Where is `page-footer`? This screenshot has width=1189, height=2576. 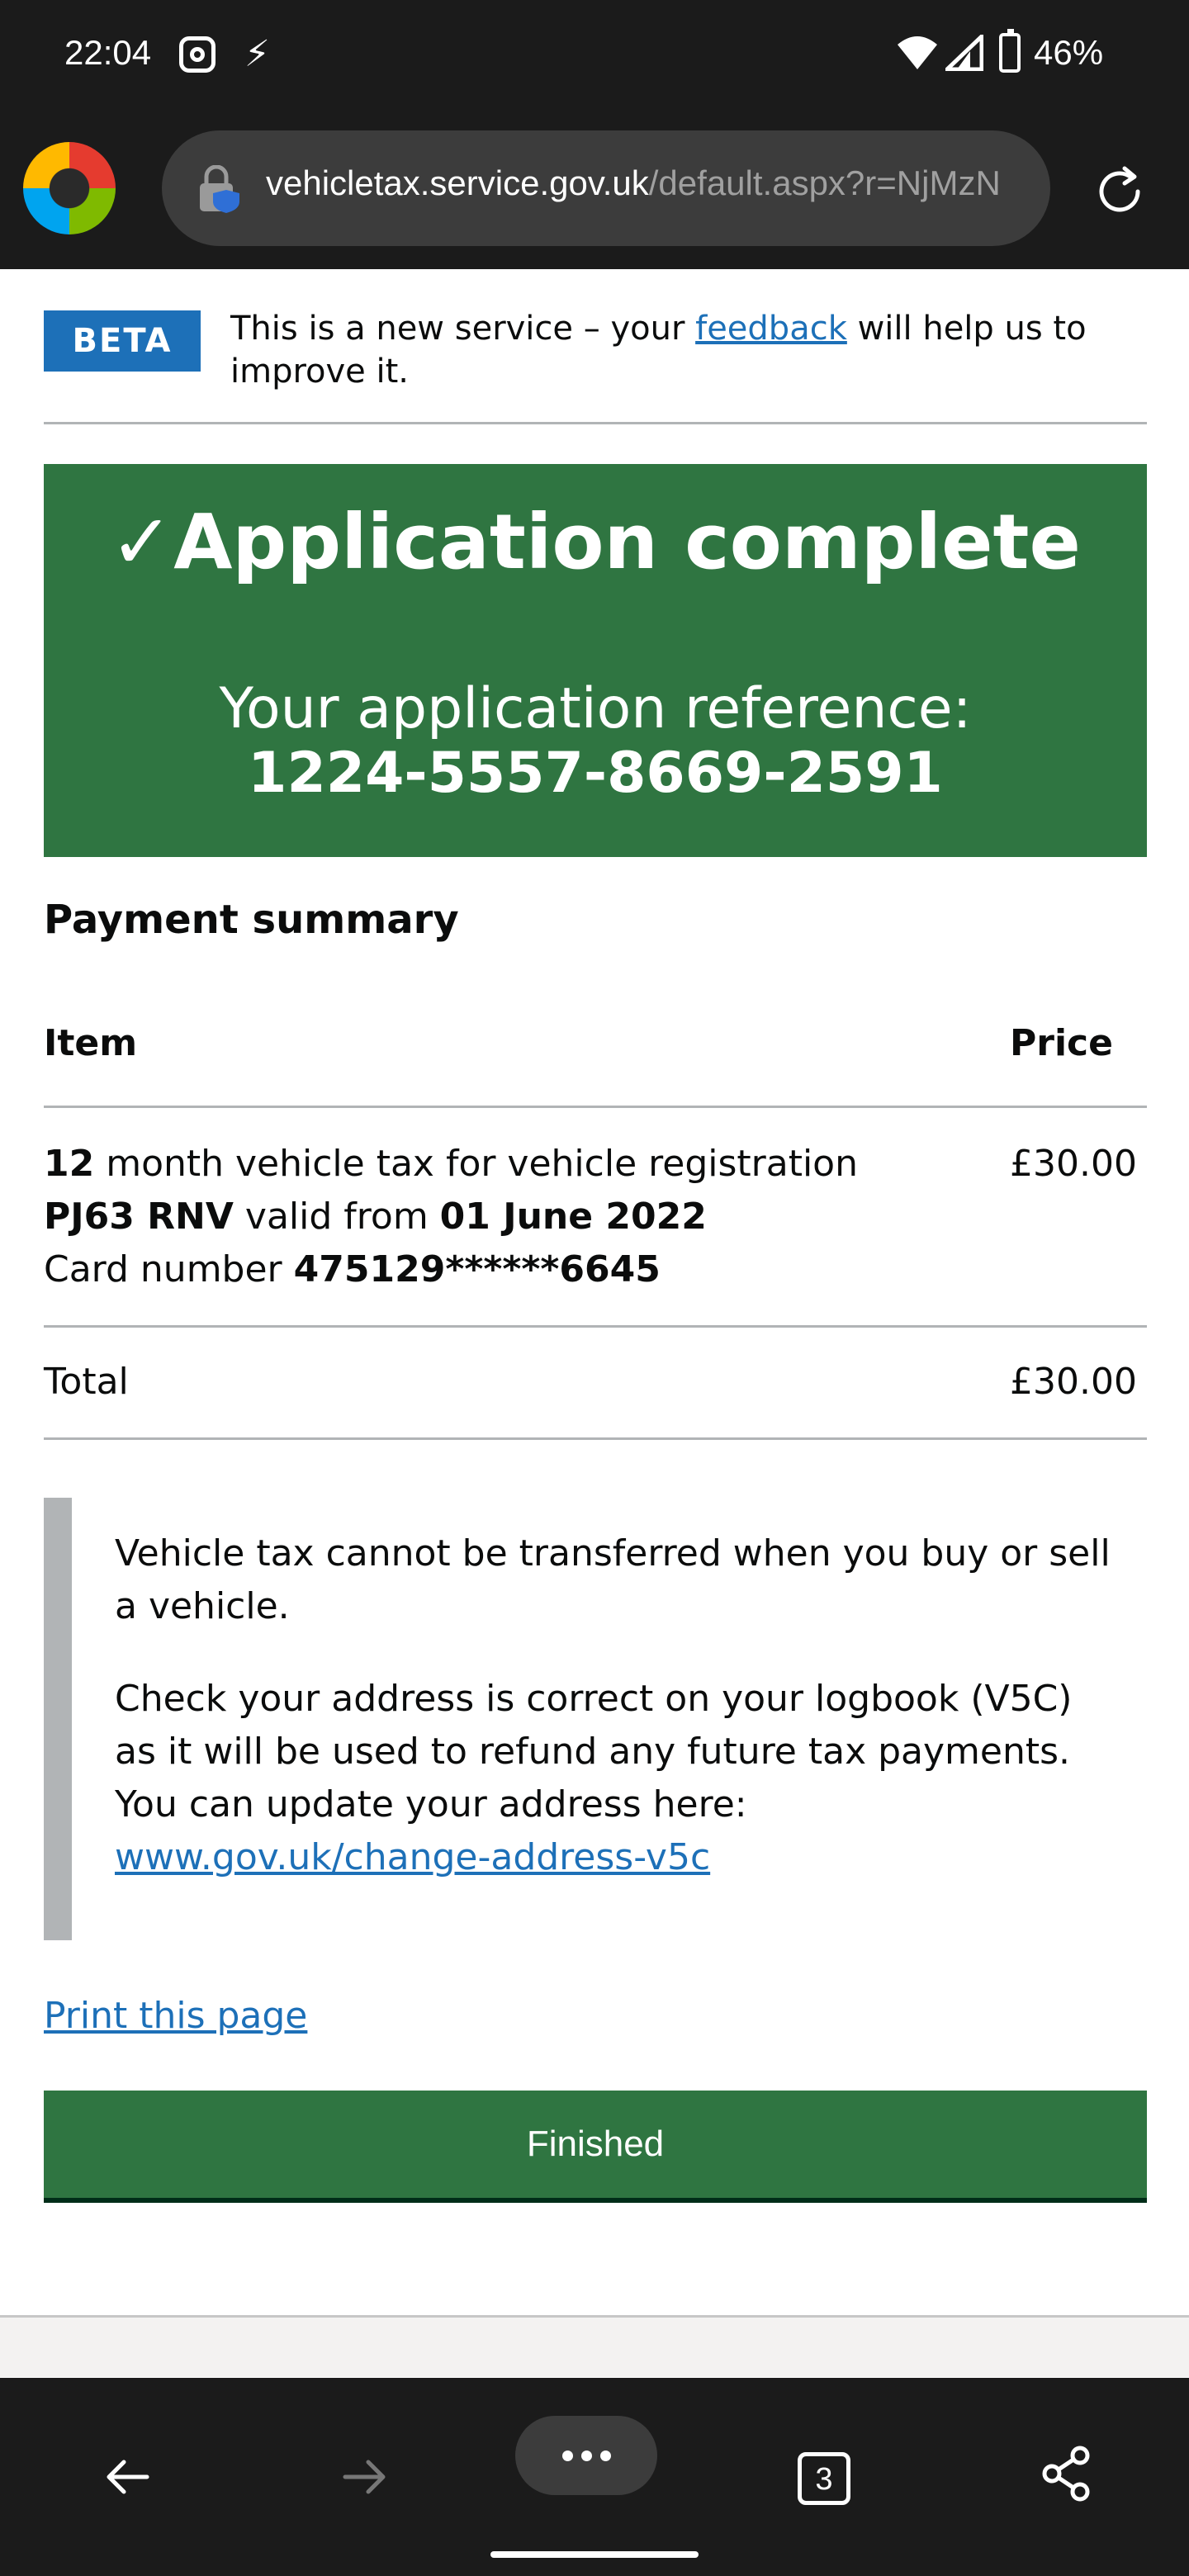
page-footer is located at coordinates (594, 2347).